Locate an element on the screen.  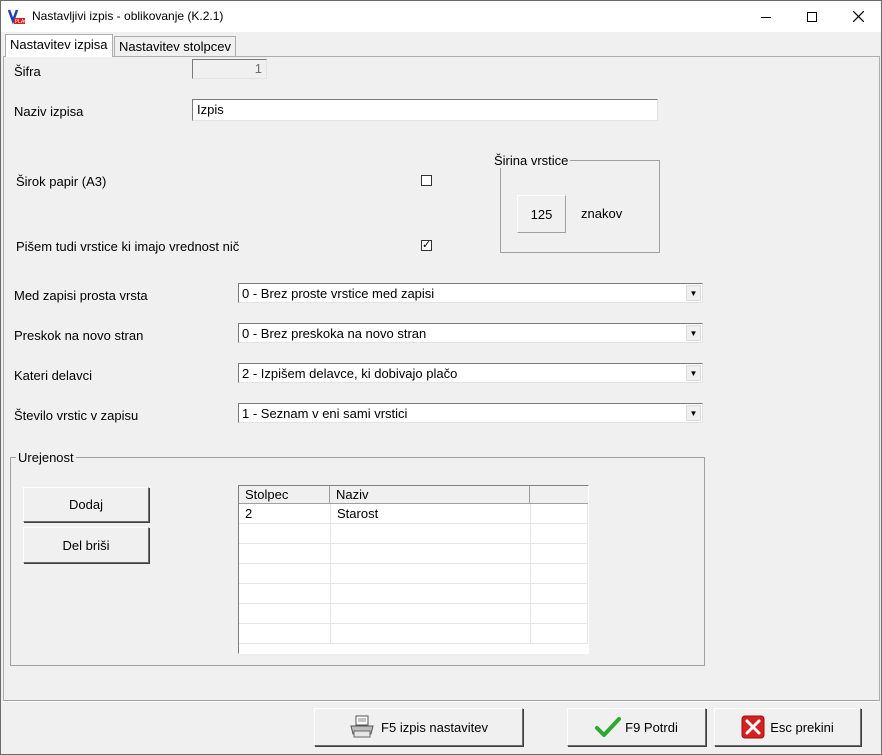
stevilo-label: Število vrstic v zapisu is located at coordinates (76, 415).